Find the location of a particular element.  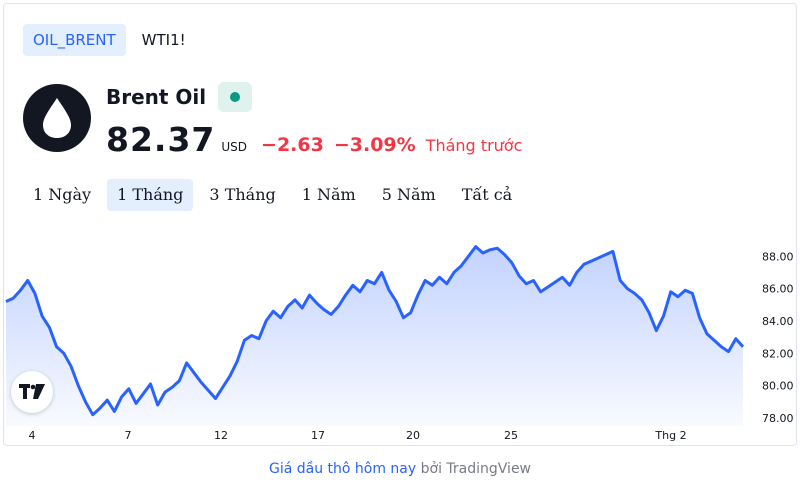

y-tick-label: 86.00 is located at coordinates (778, 289).